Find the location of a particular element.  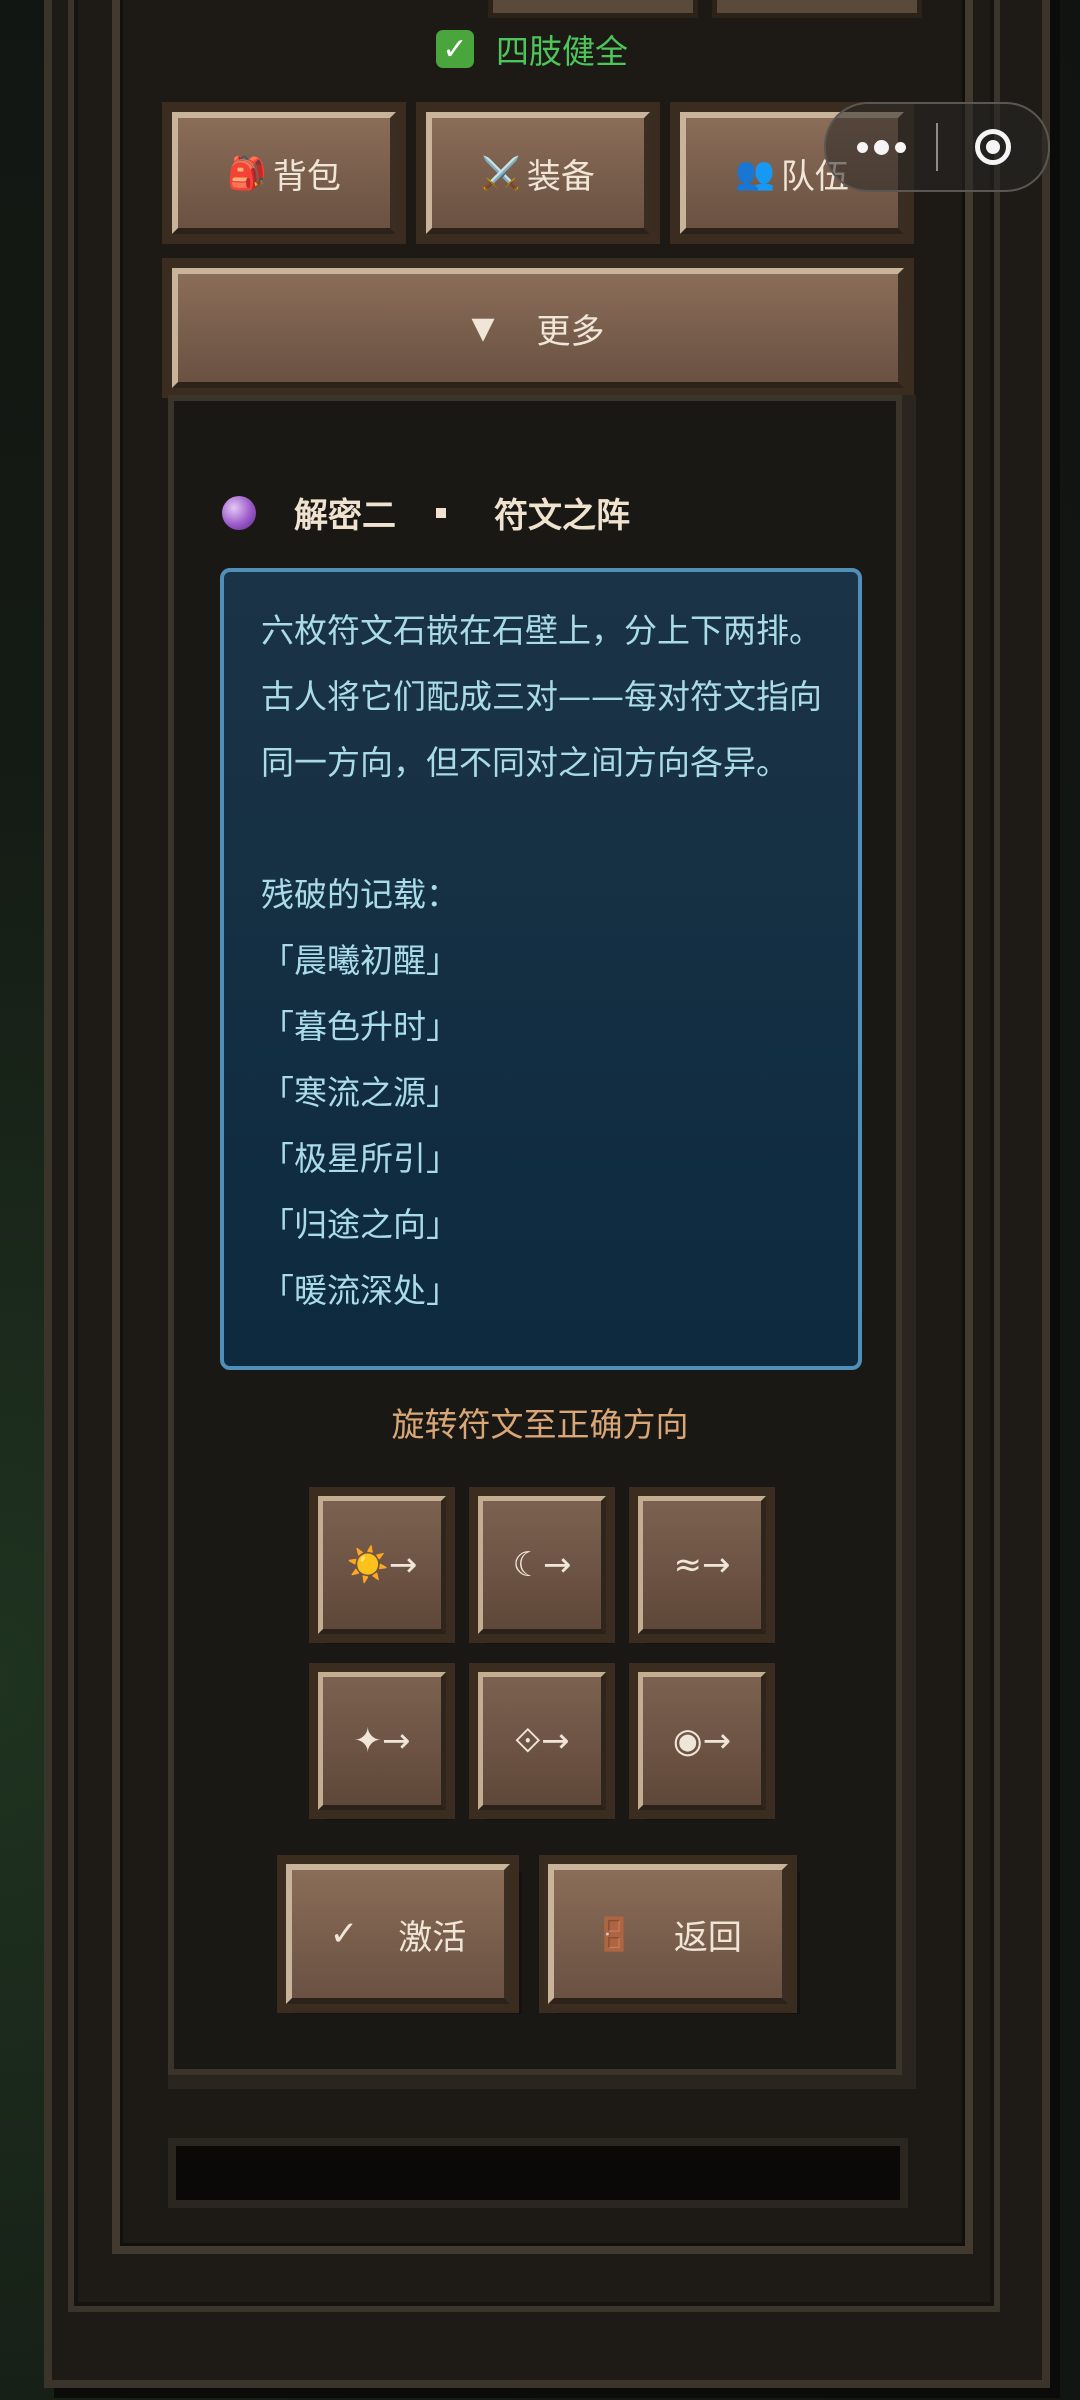

rune-button-moon: ☾→ is located at coordinates (542, 1565).